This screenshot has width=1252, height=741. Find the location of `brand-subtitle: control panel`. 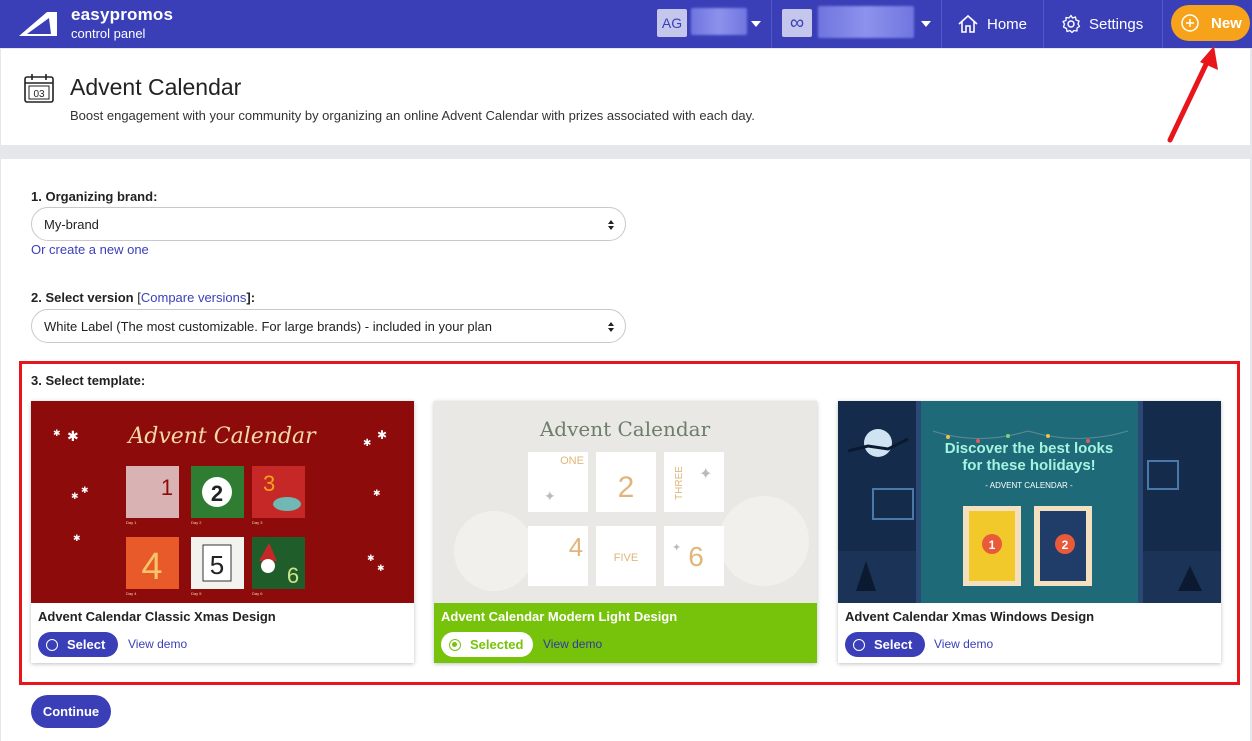

brand-subtitle: control panel is located at coordinates (108, 33).